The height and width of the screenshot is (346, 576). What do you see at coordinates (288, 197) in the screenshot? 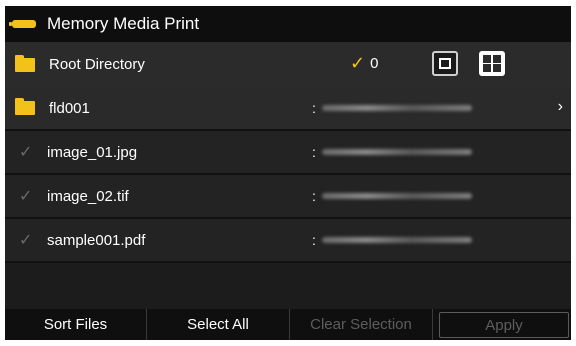
I see `list-item-file: ✓ image_02.tif :` at bounding box center [288, 197].